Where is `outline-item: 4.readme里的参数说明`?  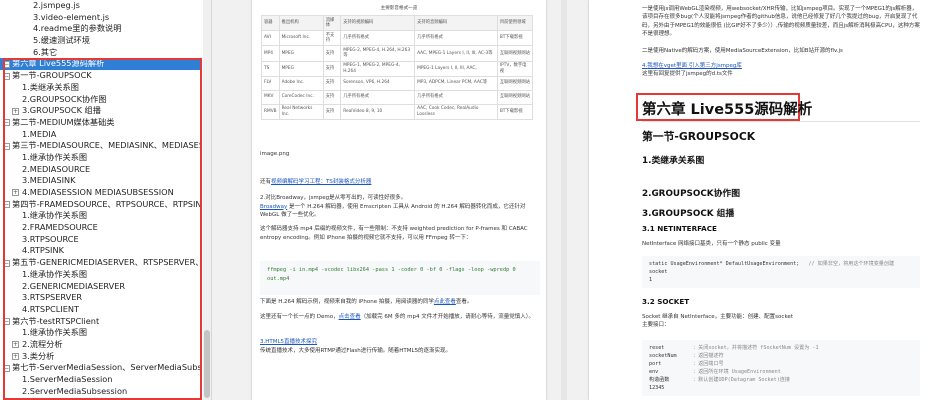
outline-item: 4.readme里的参数说明 is located at coordinates (100, 29).